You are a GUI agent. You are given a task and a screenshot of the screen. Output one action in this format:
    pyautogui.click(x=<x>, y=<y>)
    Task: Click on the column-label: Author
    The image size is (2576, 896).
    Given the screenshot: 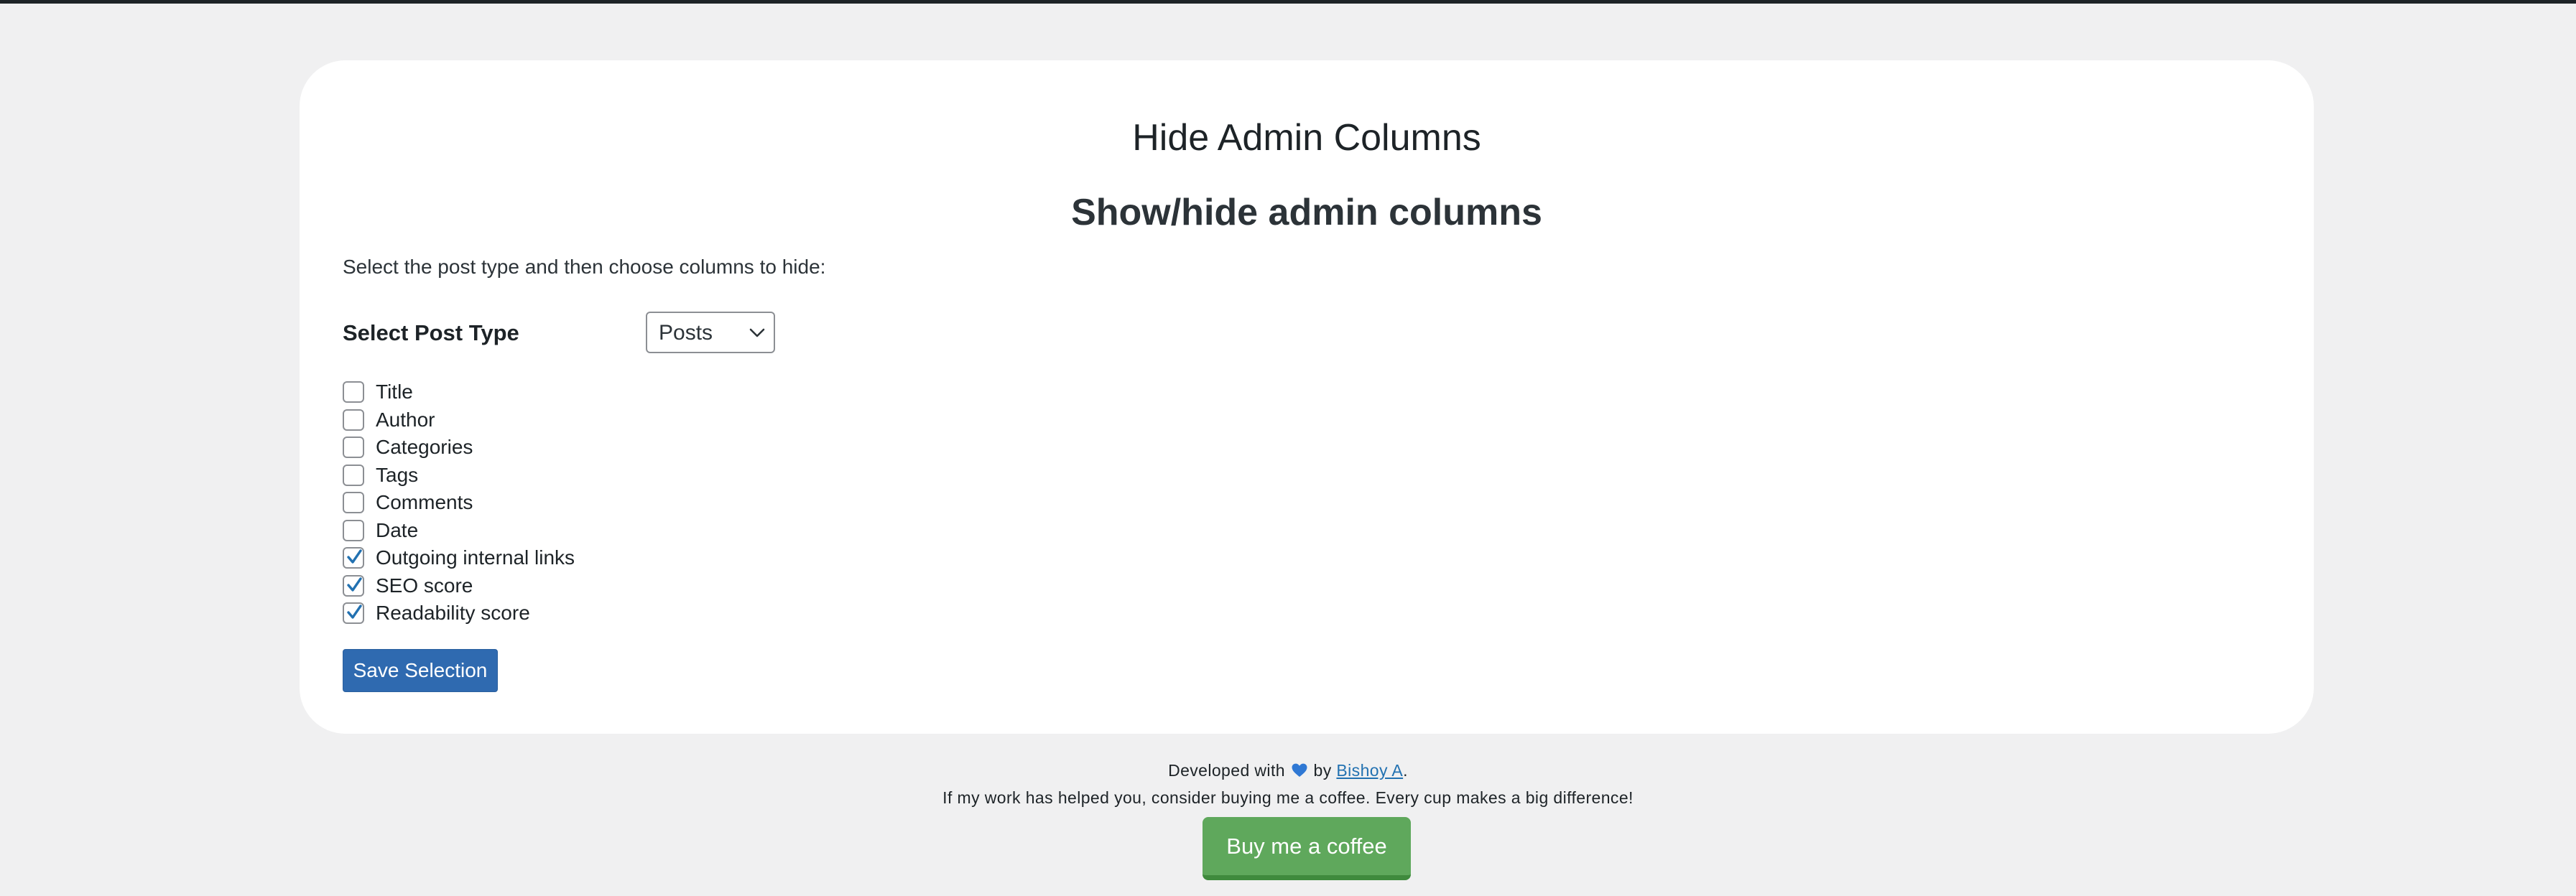 What is the action you would take?
    pyautogui.click(x=405, y=419)
    